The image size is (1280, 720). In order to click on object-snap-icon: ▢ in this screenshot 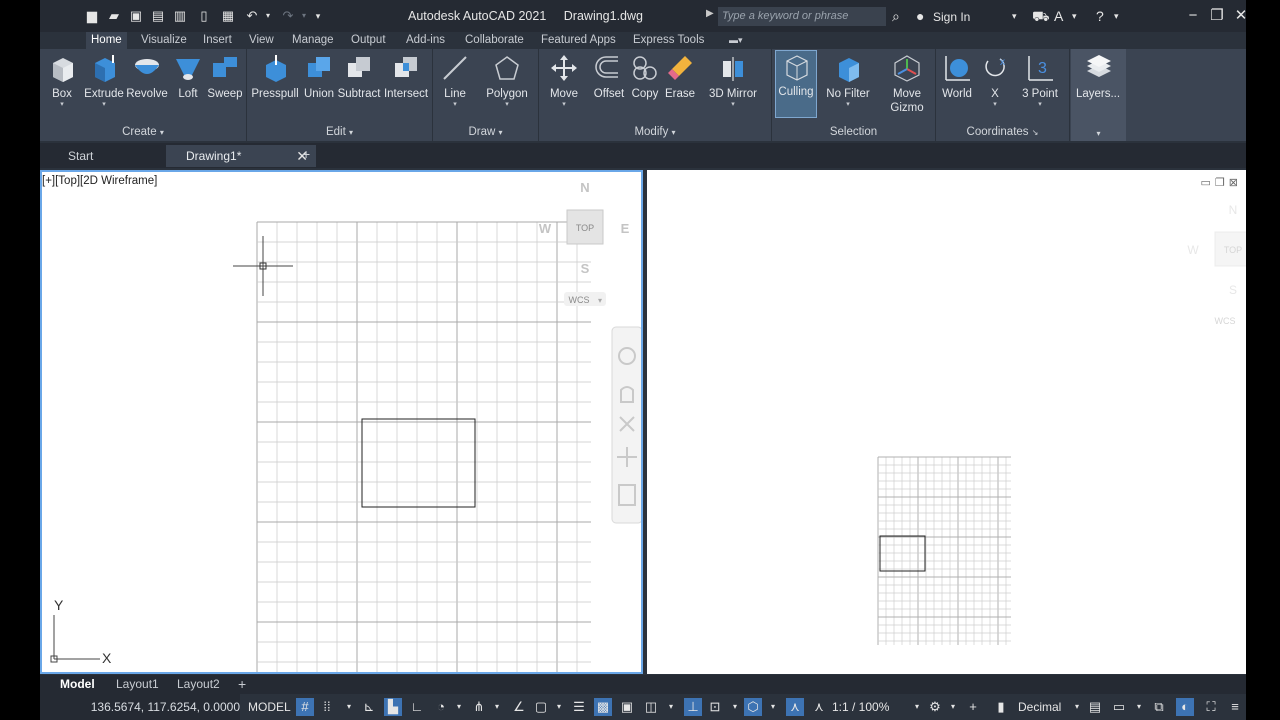, I will do `click(541, 707)`.